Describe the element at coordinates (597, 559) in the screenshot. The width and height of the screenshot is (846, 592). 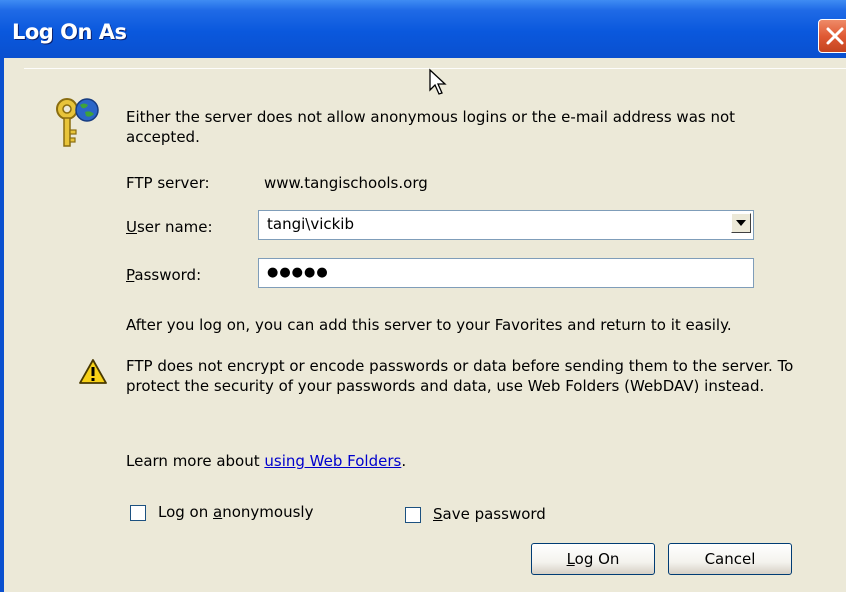
I see `log-on-label: og On` at that location.